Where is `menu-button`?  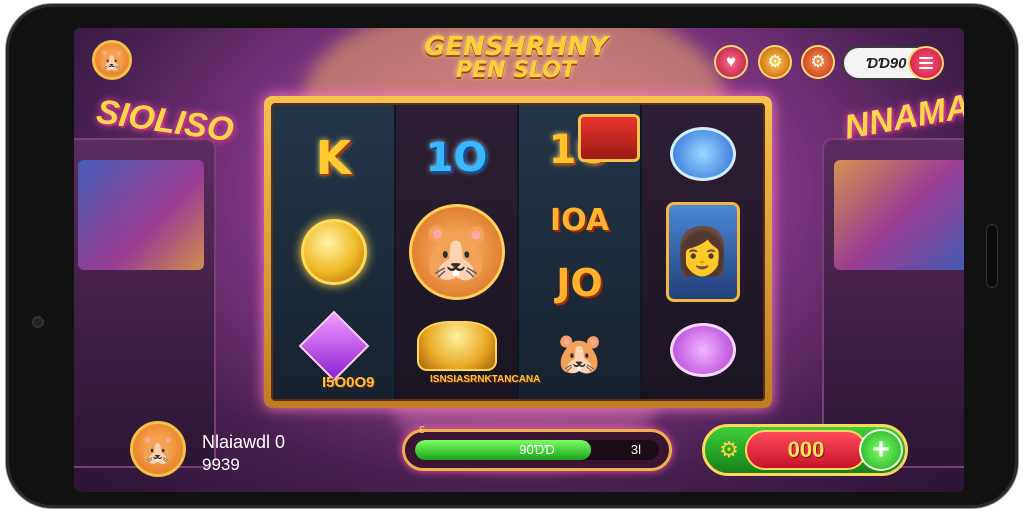 menu-button is located at coordinates (926, 63).